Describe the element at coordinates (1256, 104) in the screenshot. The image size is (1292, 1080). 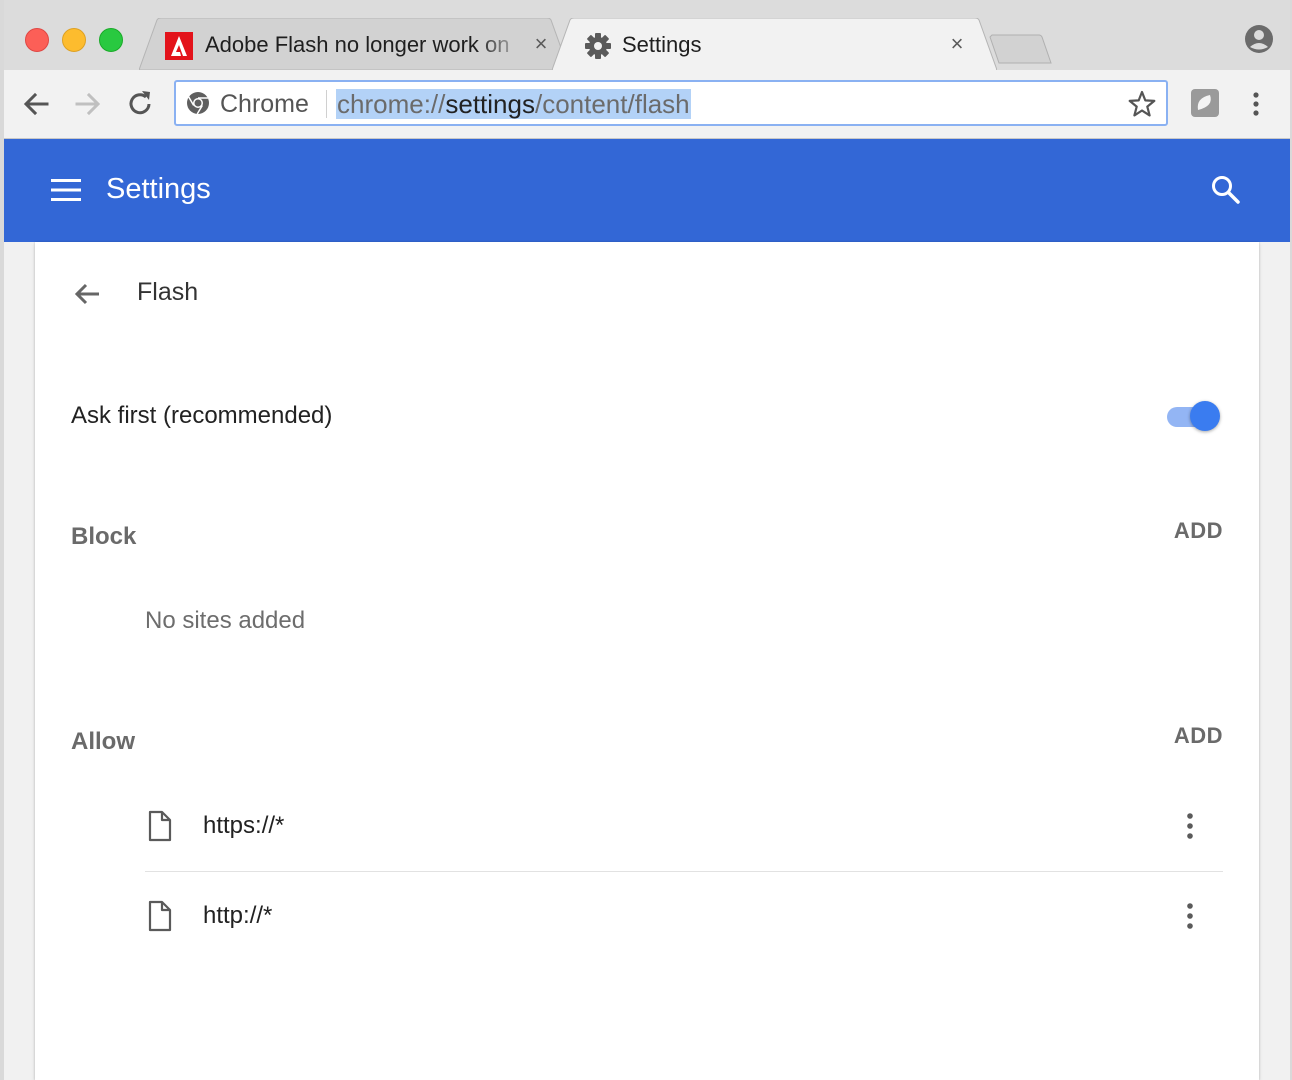
I see `browser-menu-icon` at that location.